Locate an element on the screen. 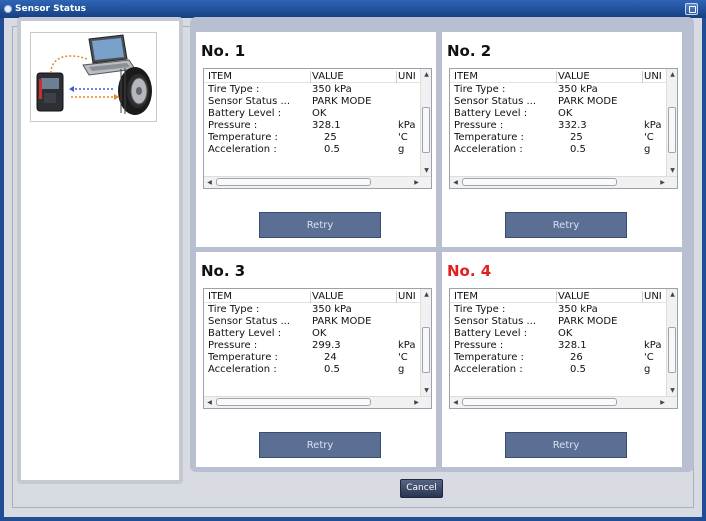  row-value: 332.3 is located at coordinates (572, 125).